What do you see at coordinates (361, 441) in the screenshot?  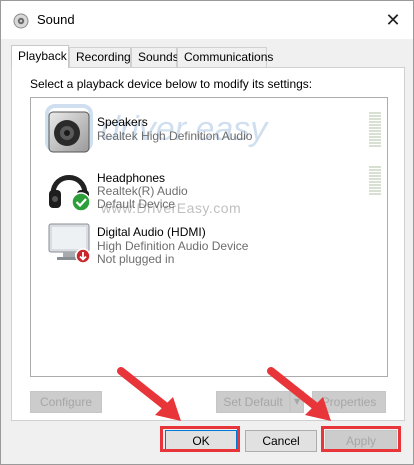 I see `apply-button: Apply` at bounding box center [361, 441].